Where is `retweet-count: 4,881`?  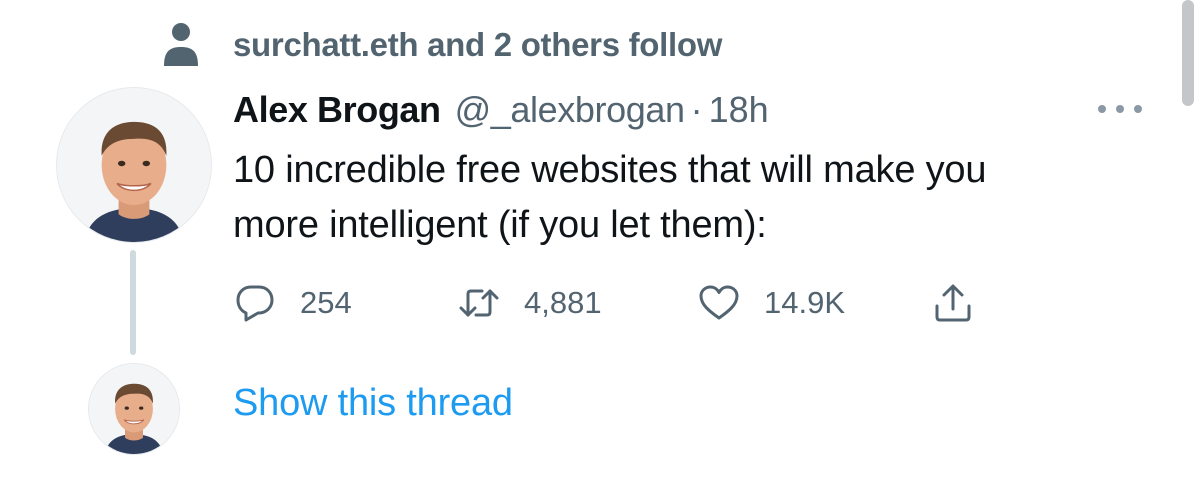
retweet-count: 4,881 is located at coordinates (563, 302).